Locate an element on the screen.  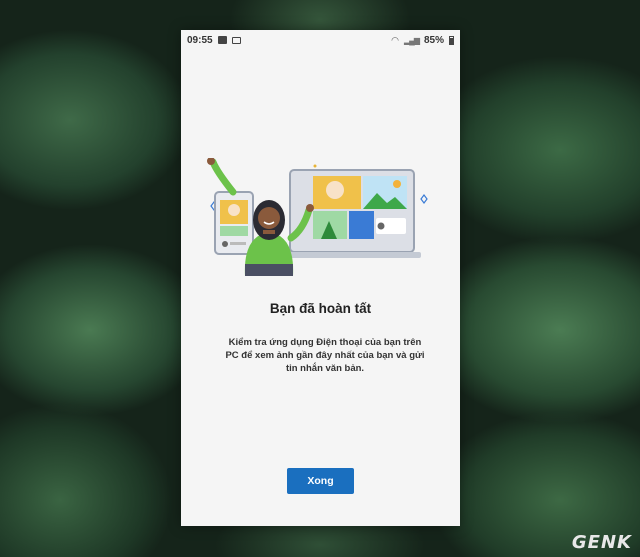
battery-icon is located at coordinates (451, 40).